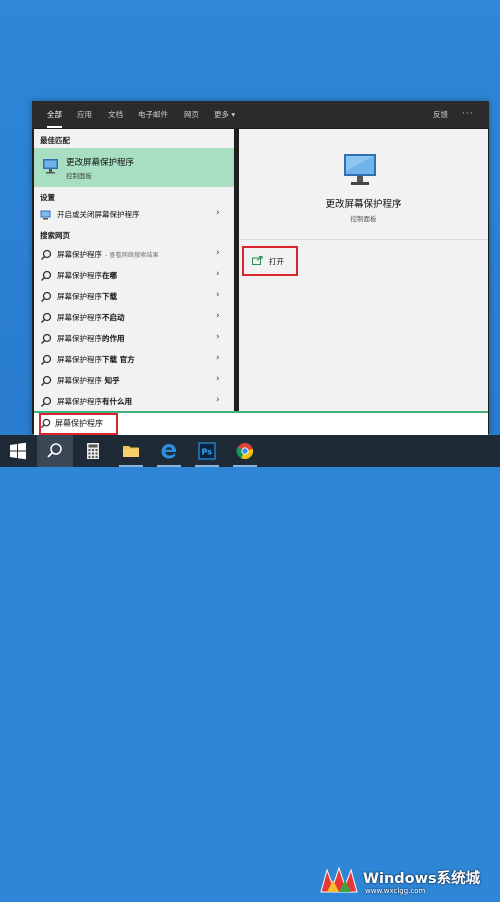 This screenshot has height=902, width=500. What do you see at coordinates (260, 114) in the screenshot?
I see `filter-bar: 全部 应用 文档 电子邮件 网页 更多 ▾ 反馈 ···` at bounding box center [260, 114].